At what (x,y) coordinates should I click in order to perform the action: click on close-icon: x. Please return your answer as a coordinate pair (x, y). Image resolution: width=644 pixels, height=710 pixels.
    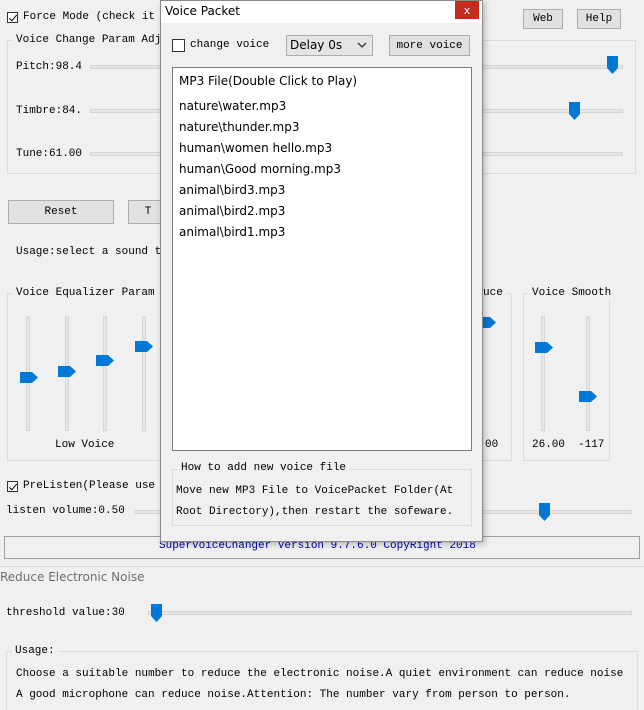
    Looking at the image, I should click on (467, 10).